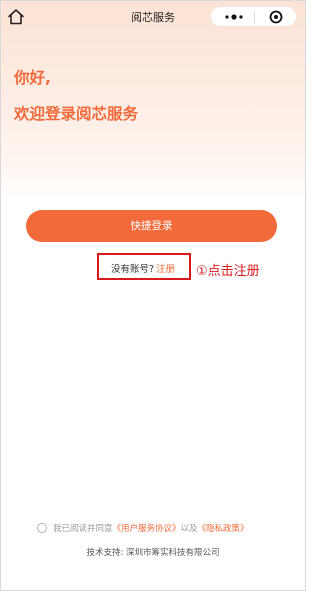 Image resolution: width=320 pixels, height=591 pixels. Describe the element at coordinates (83, 529) in the screenshot. I see `agreement-prefix: 我已阅读并同意` at that location.